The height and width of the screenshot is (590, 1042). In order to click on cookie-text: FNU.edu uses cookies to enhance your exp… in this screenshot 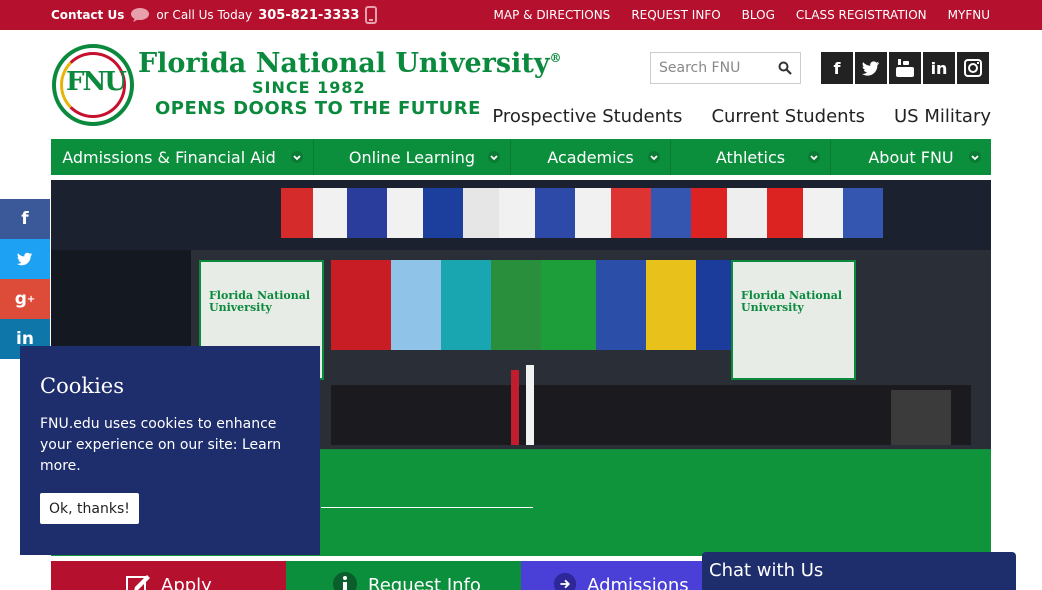, I will do `click(158, 434)`.